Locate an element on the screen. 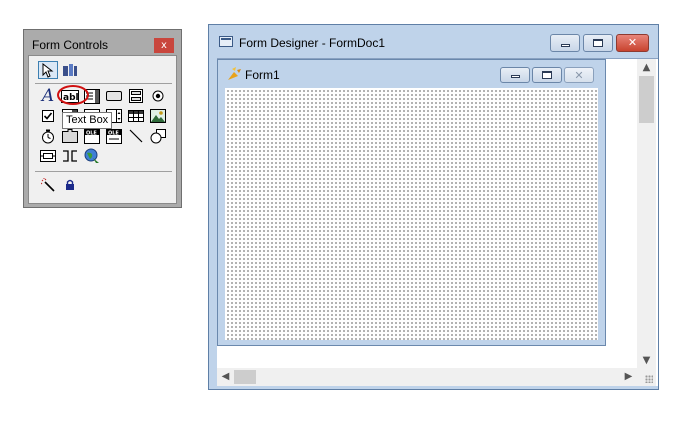 The image size is (688, 422). text-box-highlight-circle is located at coordinates (73, 95).